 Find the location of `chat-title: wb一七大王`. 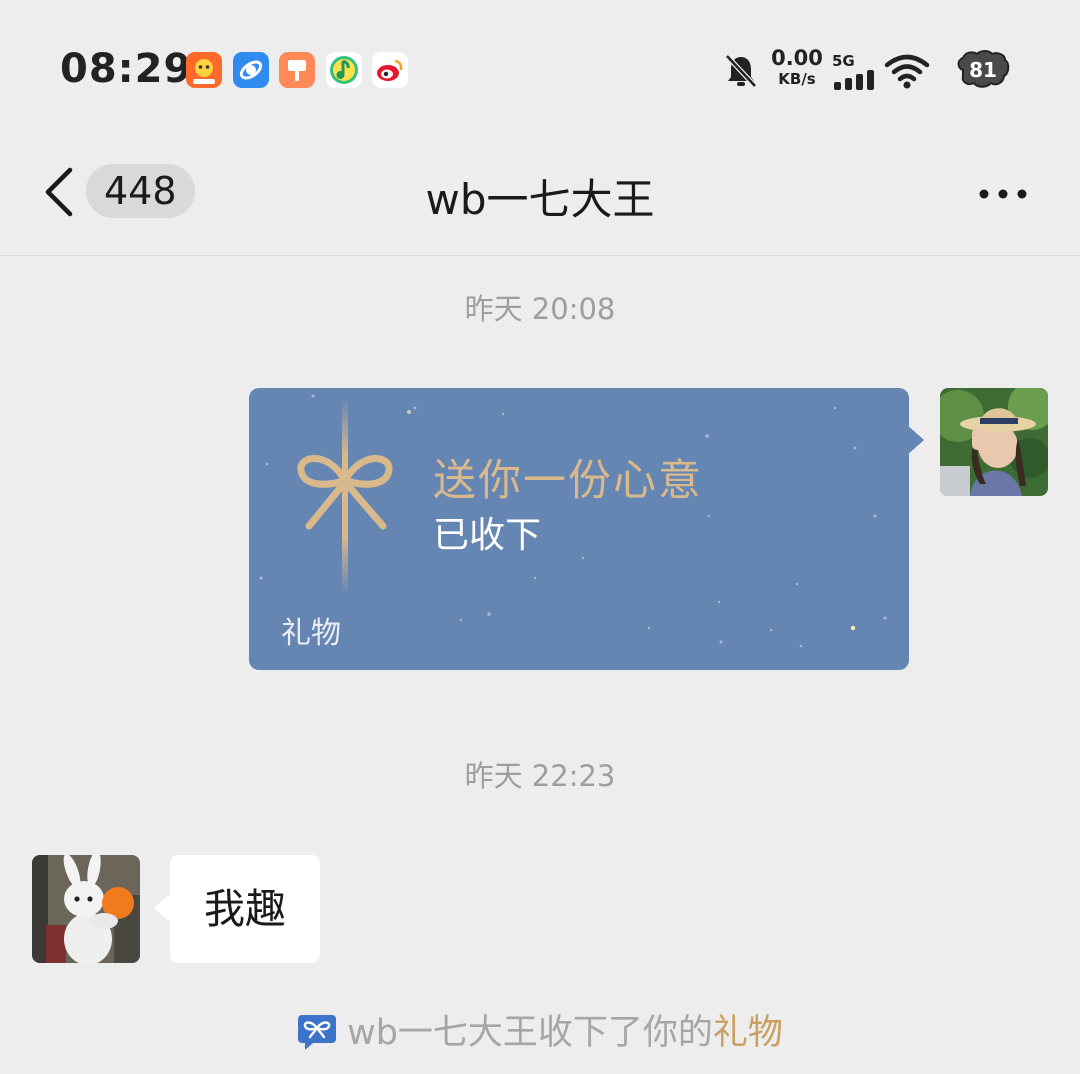

chat-title: wb一七大王 is located at coordinates (540, 199).